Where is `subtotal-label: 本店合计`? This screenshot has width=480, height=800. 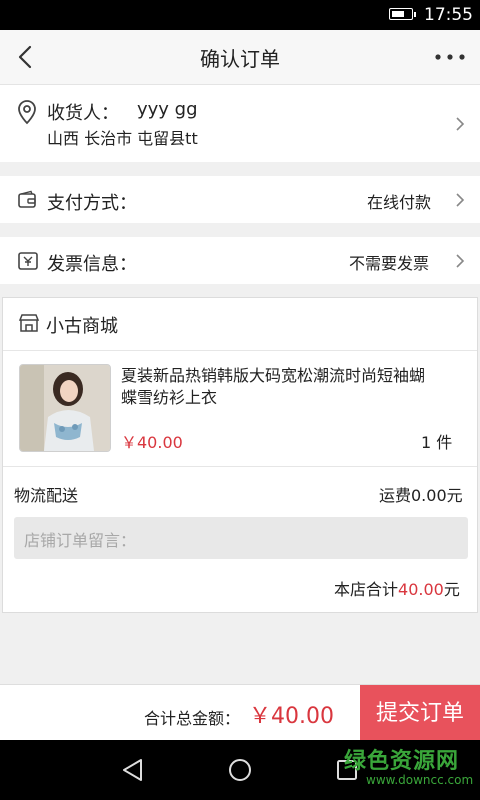
subtotal-label: 本店合计 is located at coordinates (366, 589).